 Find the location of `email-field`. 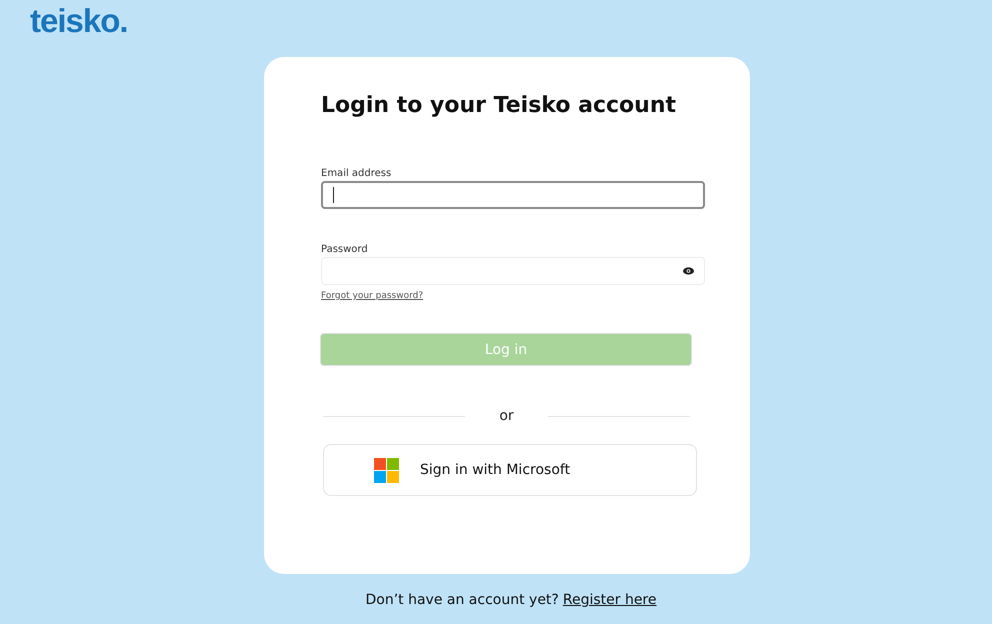

email-field is located at coordinates (513, 195).